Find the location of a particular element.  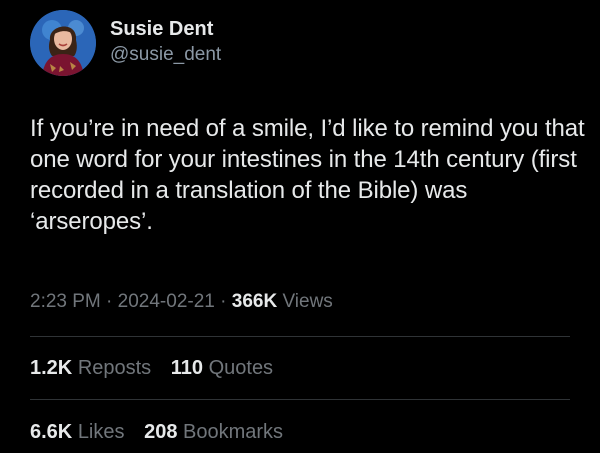

avatar is located at coordinates (63, 43).